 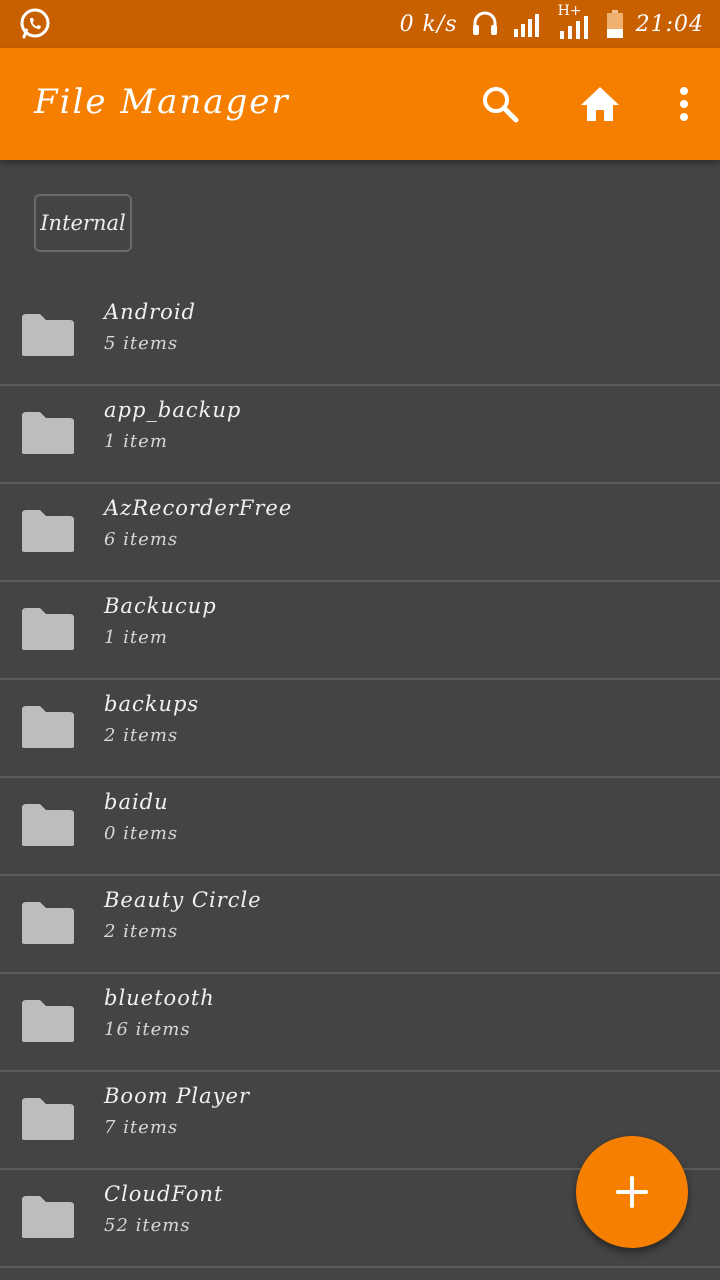 I want to click on storage-chip-internal: Internal, so click(x=83, y=223).